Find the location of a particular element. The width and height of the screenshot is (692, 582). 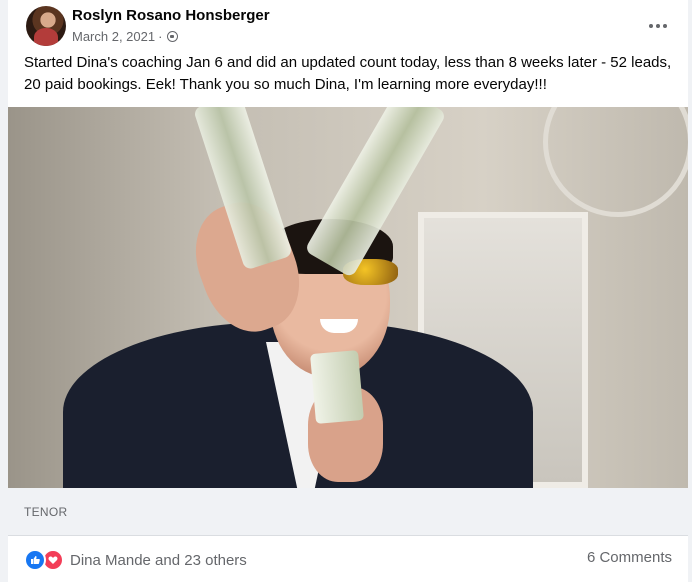

comments-count: 6 Comments is located at coordinates (629, 557).